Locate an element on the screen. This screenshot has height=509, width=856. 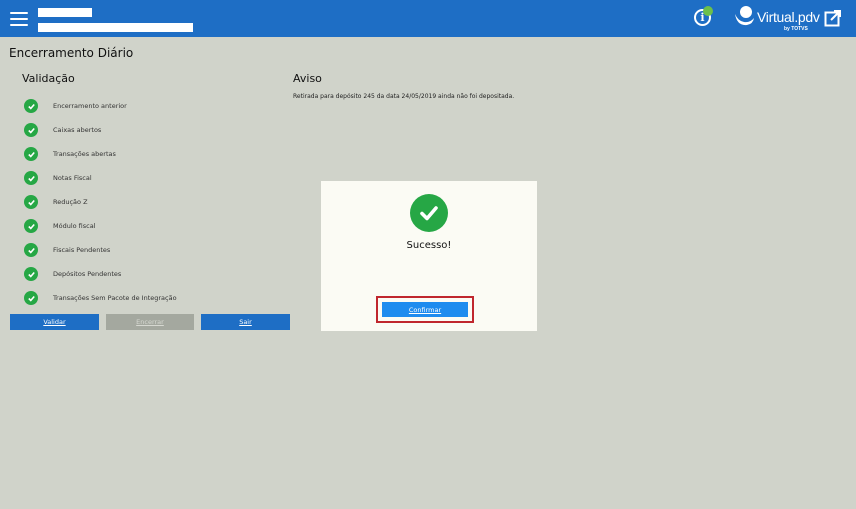
validation-item-label: Notas Fiscal is located at coordinates (72, 178).